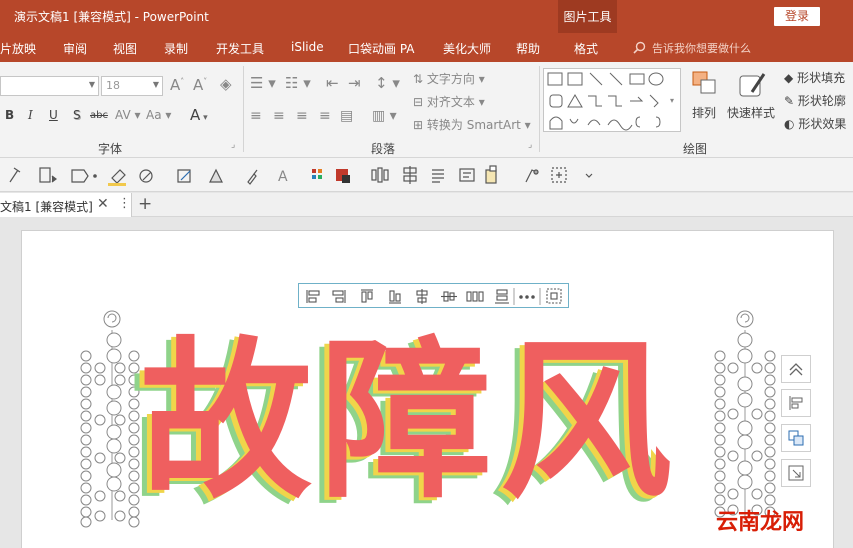  What do you see at coordinates (200, 85) in the screenshot?
I see `shrink-font-icon: A˅` at bounding box center [200, 85].